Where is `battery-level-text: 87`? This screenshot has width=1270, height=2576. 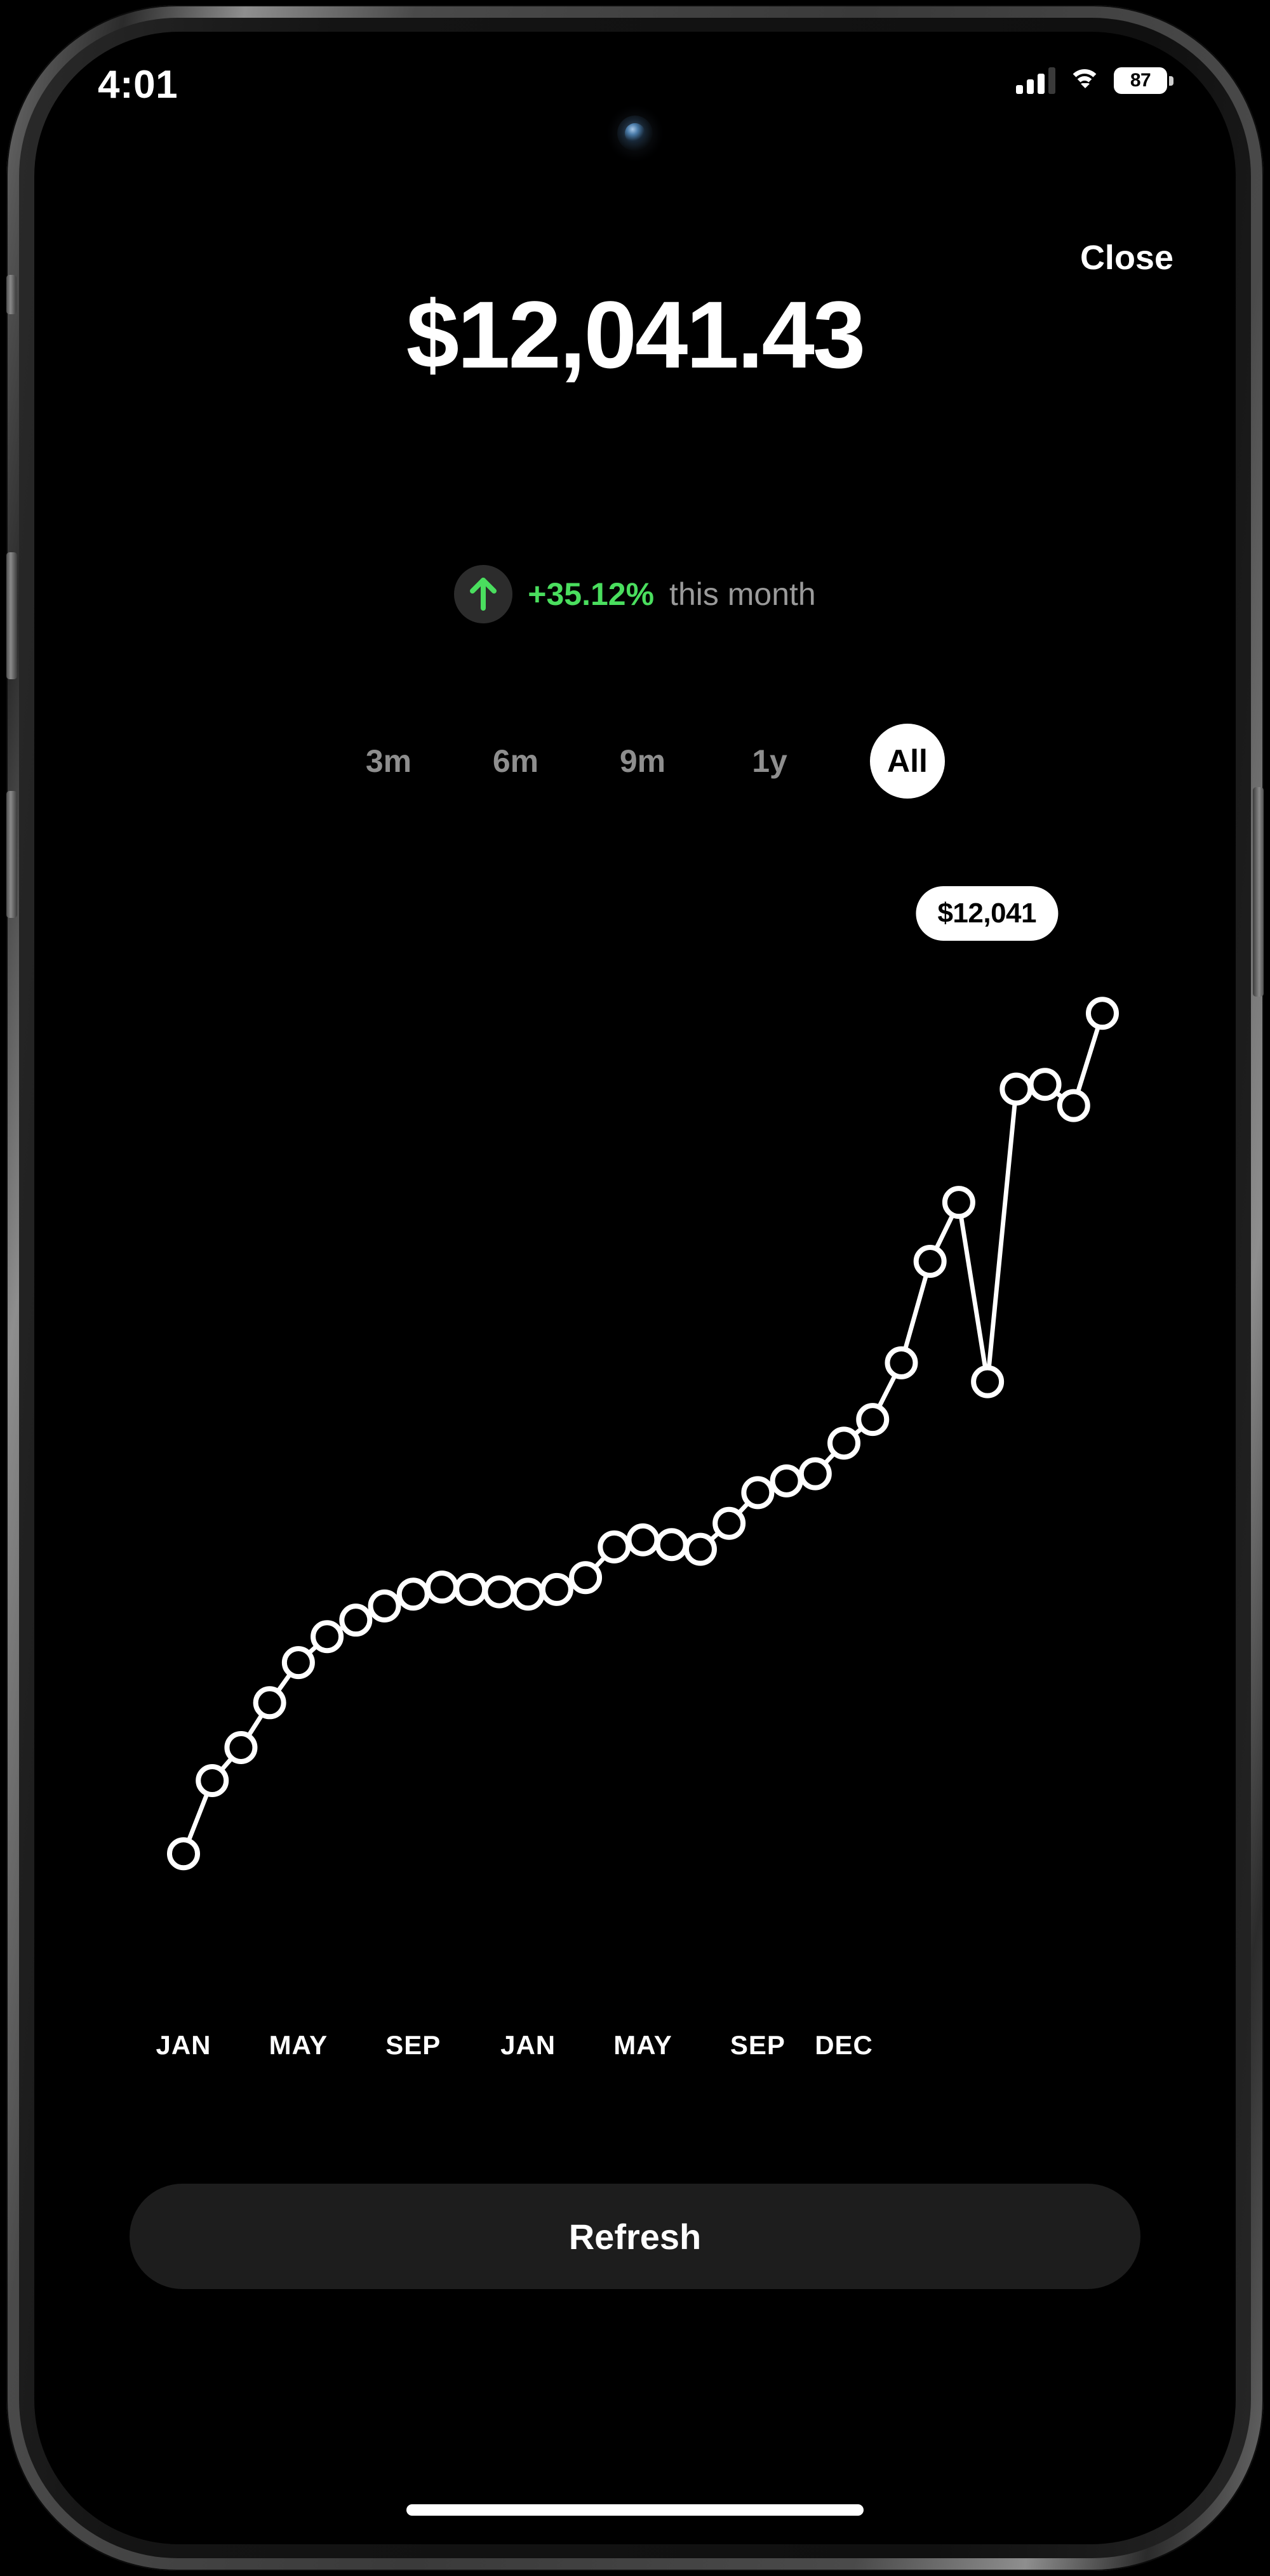 battery-level-text: 87 is located at coordinates (1141, 80).